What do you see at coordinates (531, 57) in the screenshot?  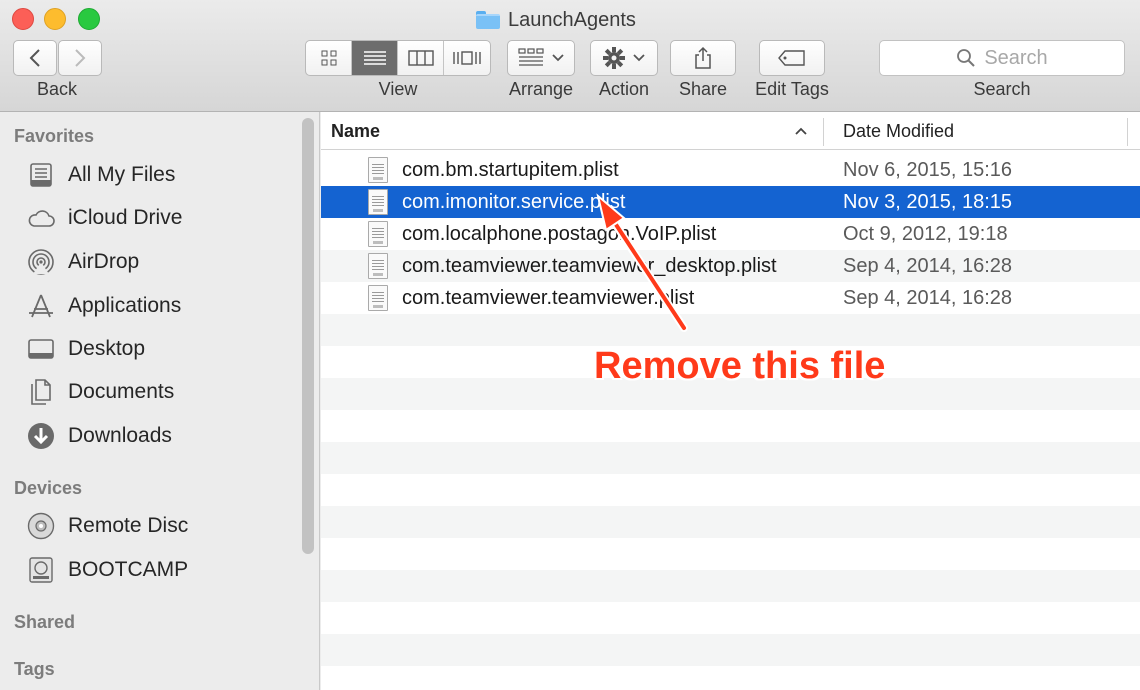 I see `arrange-grid-icon` at bounding box center [531, 57].